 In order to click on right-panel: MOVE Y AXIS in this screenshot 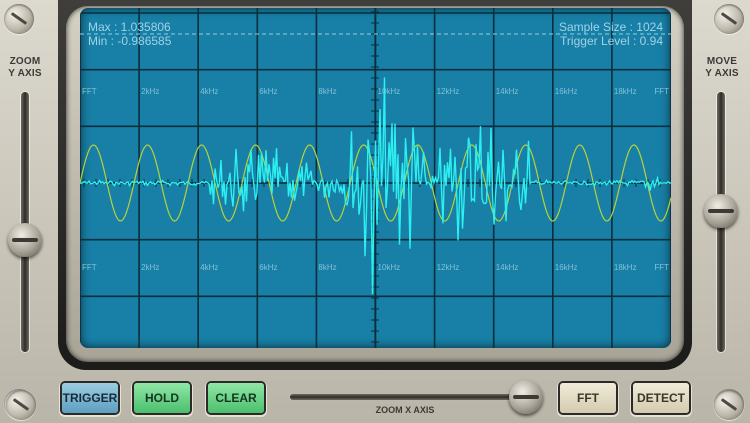, I will do `click(722, 211)`.